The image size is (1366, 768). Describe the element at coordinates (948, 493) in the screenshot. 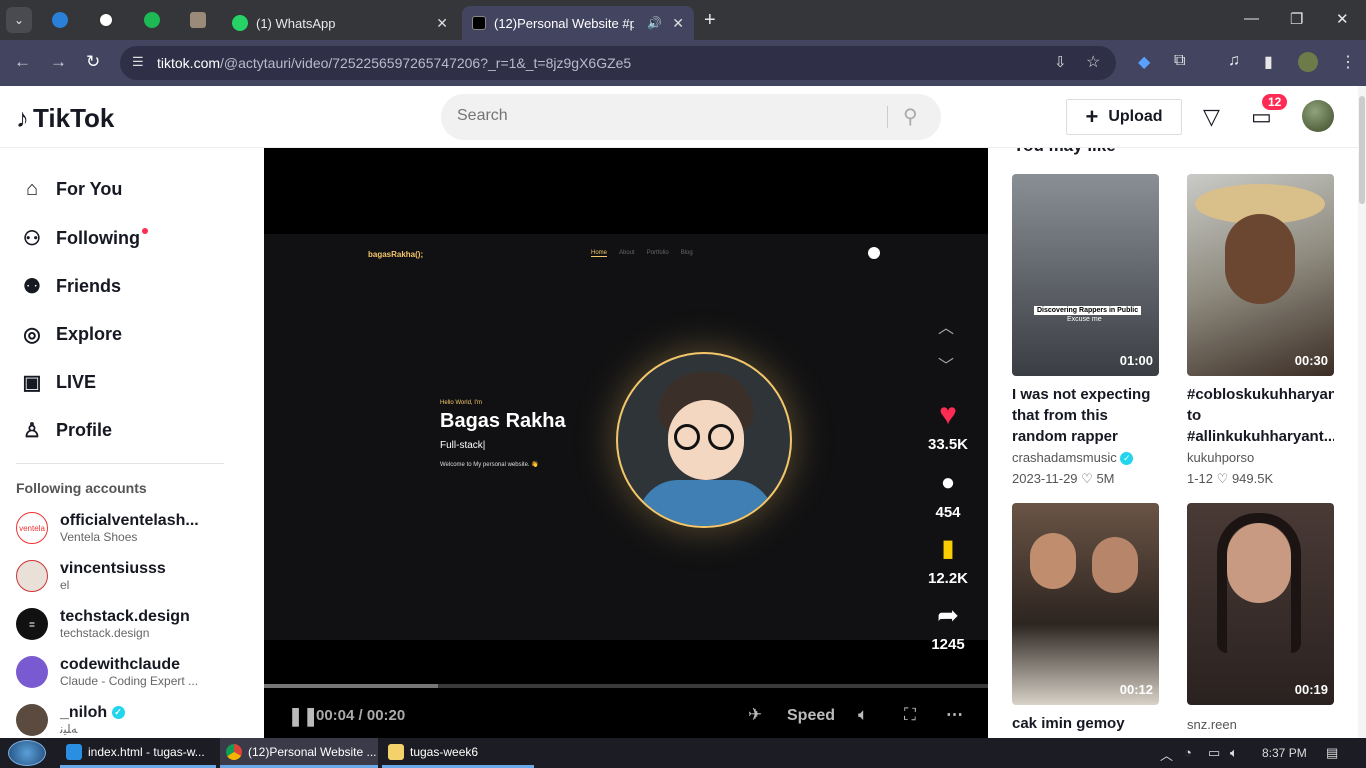

I see `comment-button: ● 454` at that location.